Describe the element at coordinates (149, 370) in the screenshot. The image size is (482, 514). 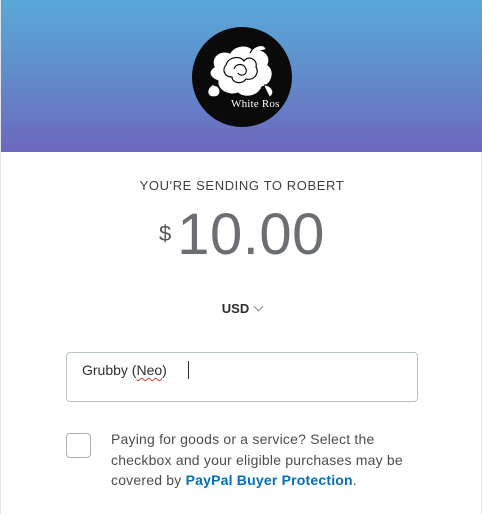
I see `spellcheck-word: Neo` at that location.